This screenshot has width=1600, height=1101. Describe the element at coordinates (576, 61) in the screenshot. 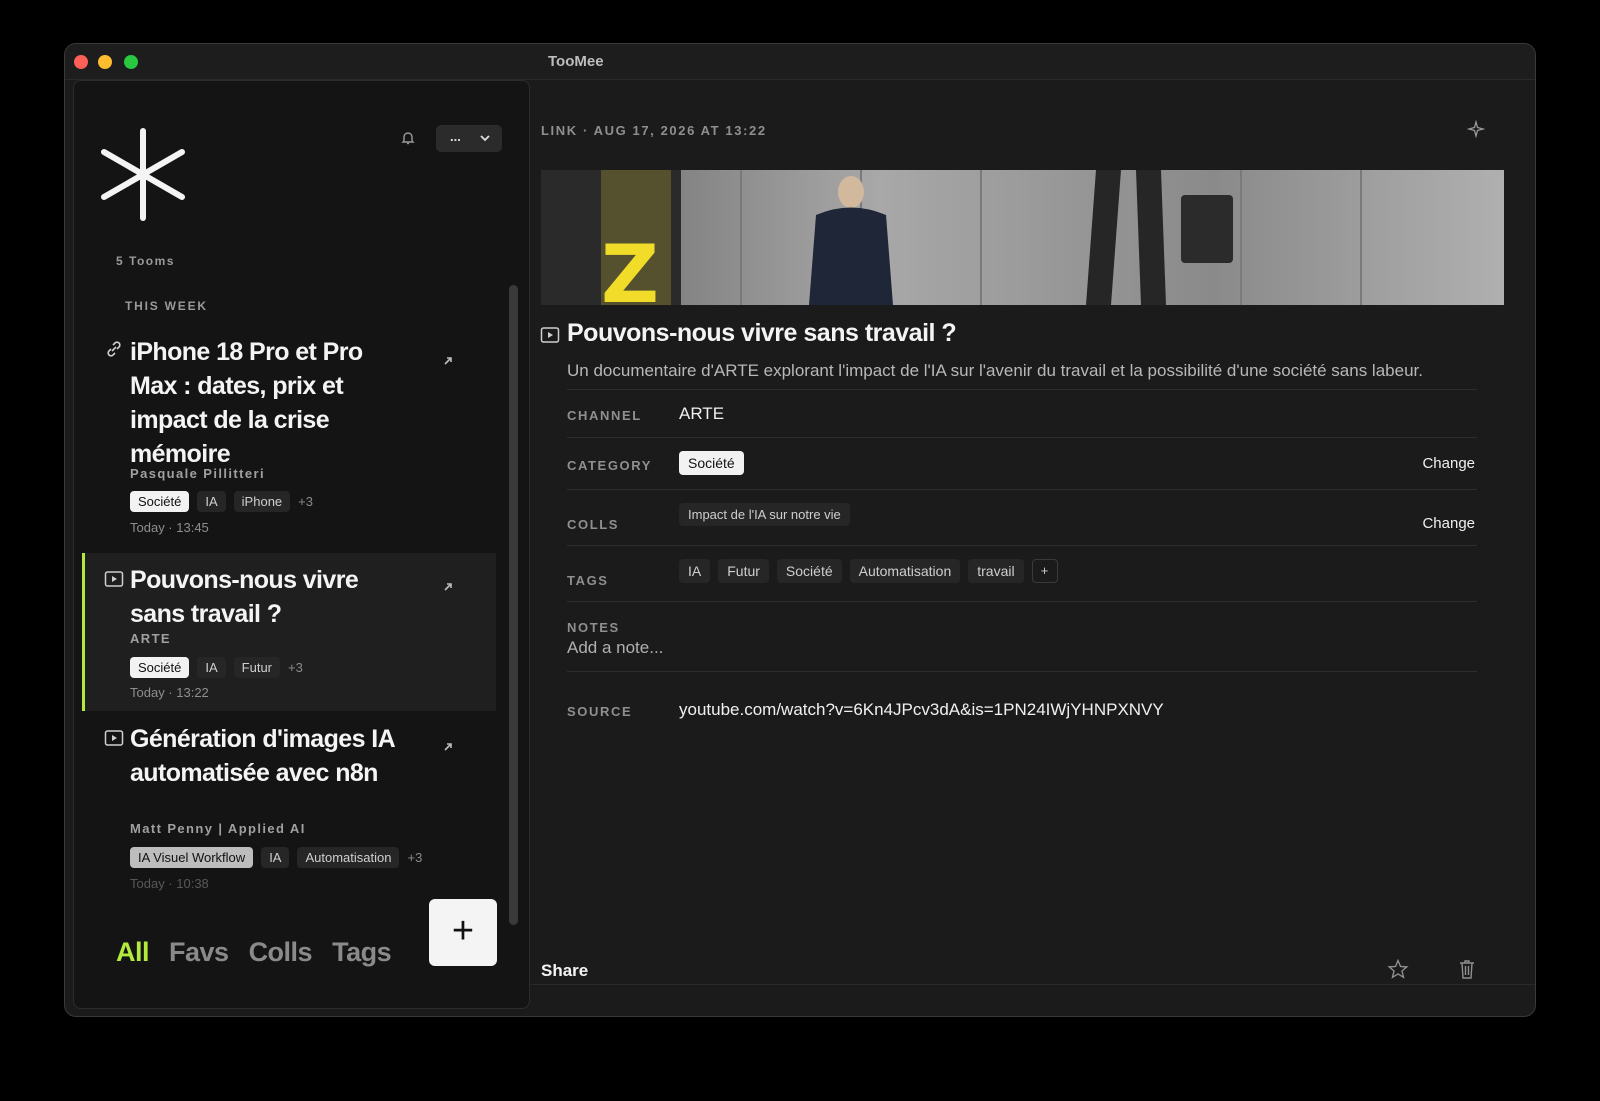

I see `window-title: TooMee` at that location.